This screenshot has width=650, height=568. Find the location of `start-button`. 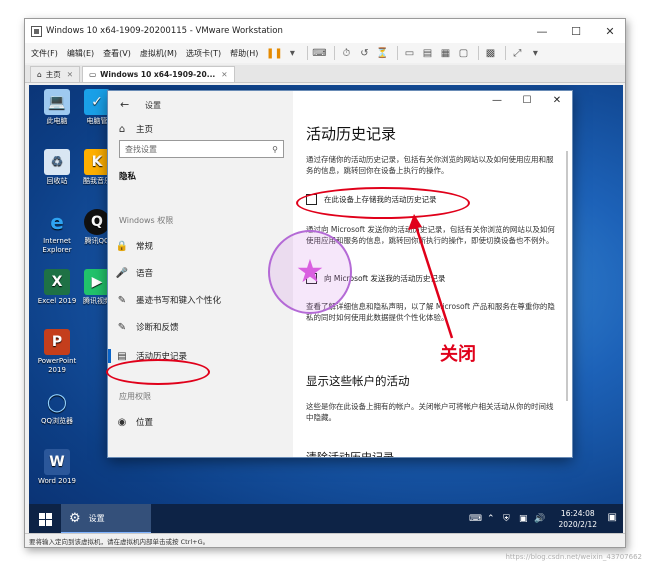

start-button is located at coordinates (45, 519).